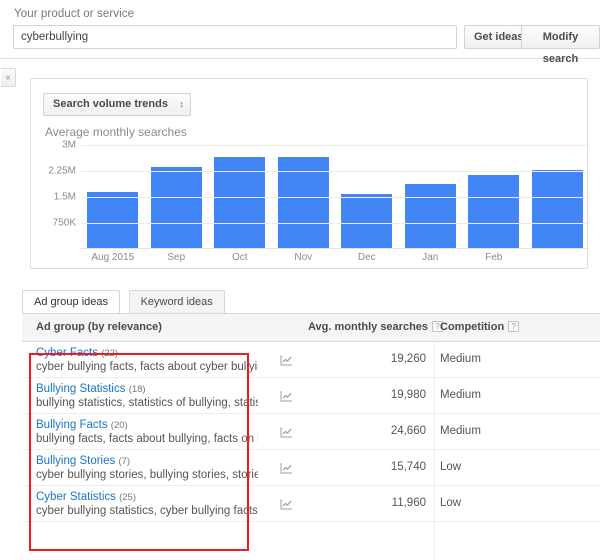  I want to click on help-icon-competition: ?, so click(514, 326).